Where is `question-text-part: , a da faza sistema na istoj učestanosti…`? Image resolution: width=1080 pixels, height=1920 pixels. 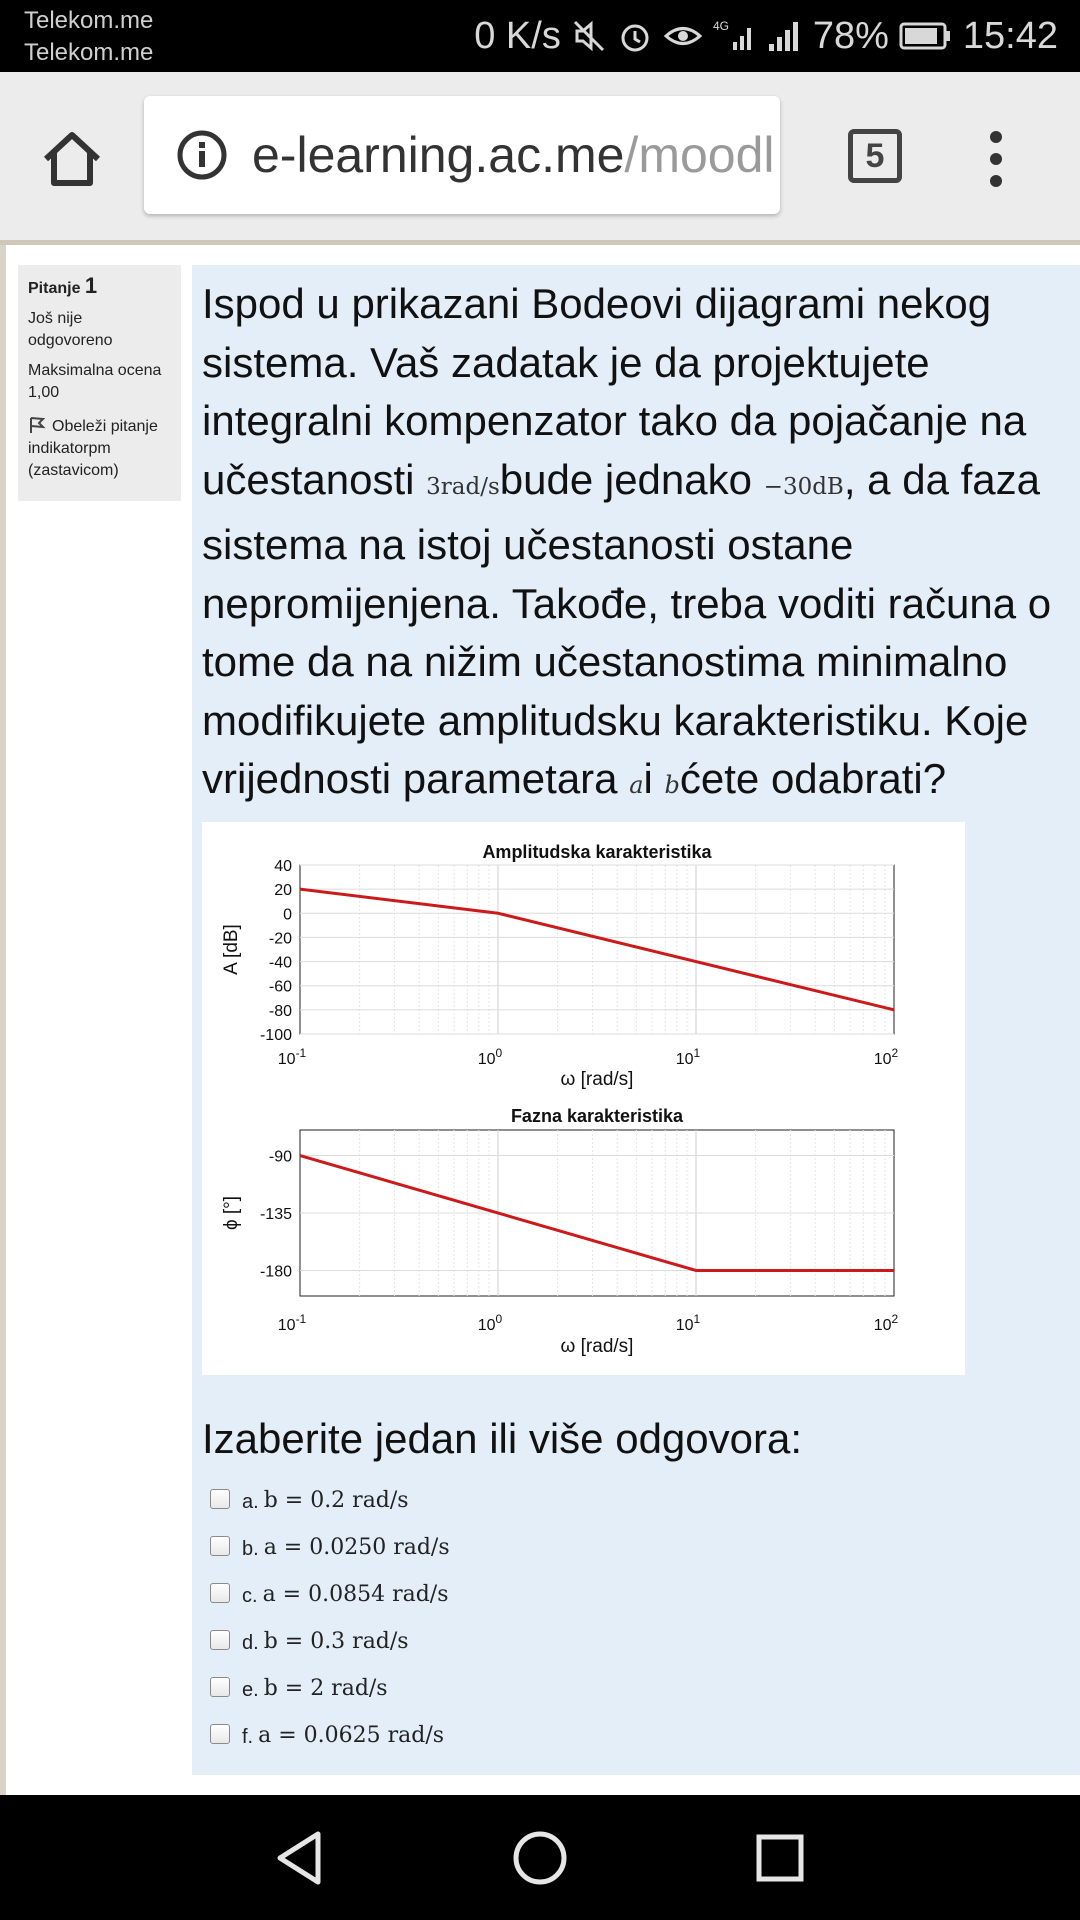
question-text-part: , a da faza sistema na istoj učestanosti… is located at coordinates (627, 629).